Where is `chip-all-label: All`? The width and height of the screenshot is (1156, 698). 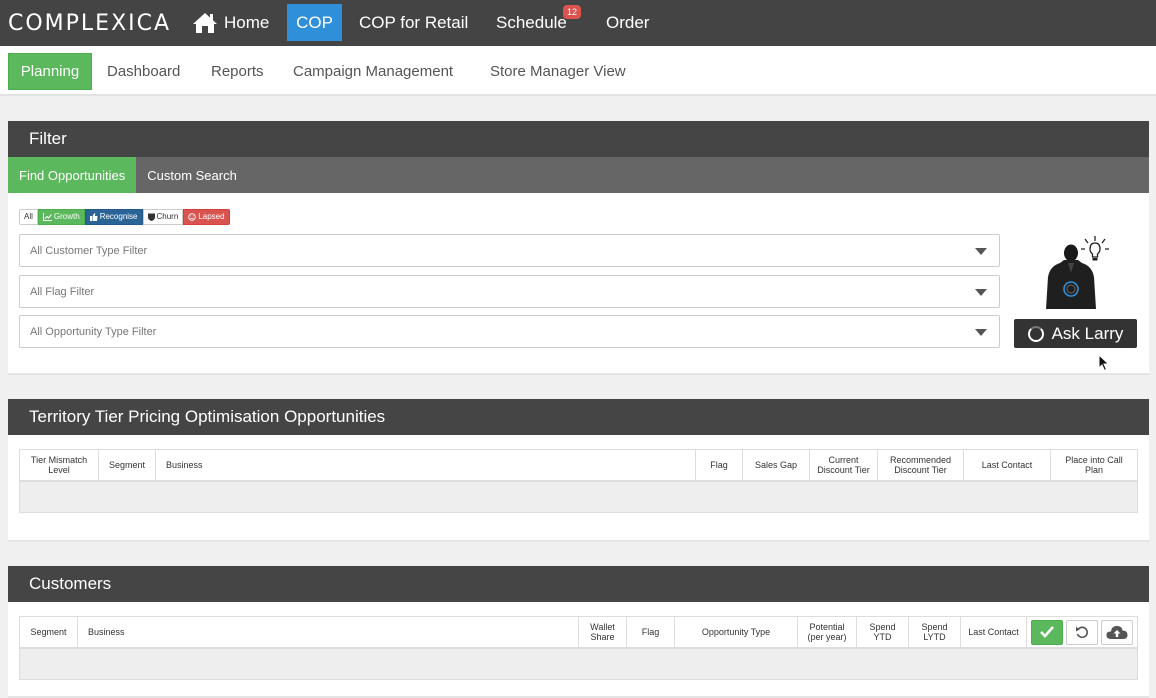
chip-all-label: All is located at coordinates (28, 216).